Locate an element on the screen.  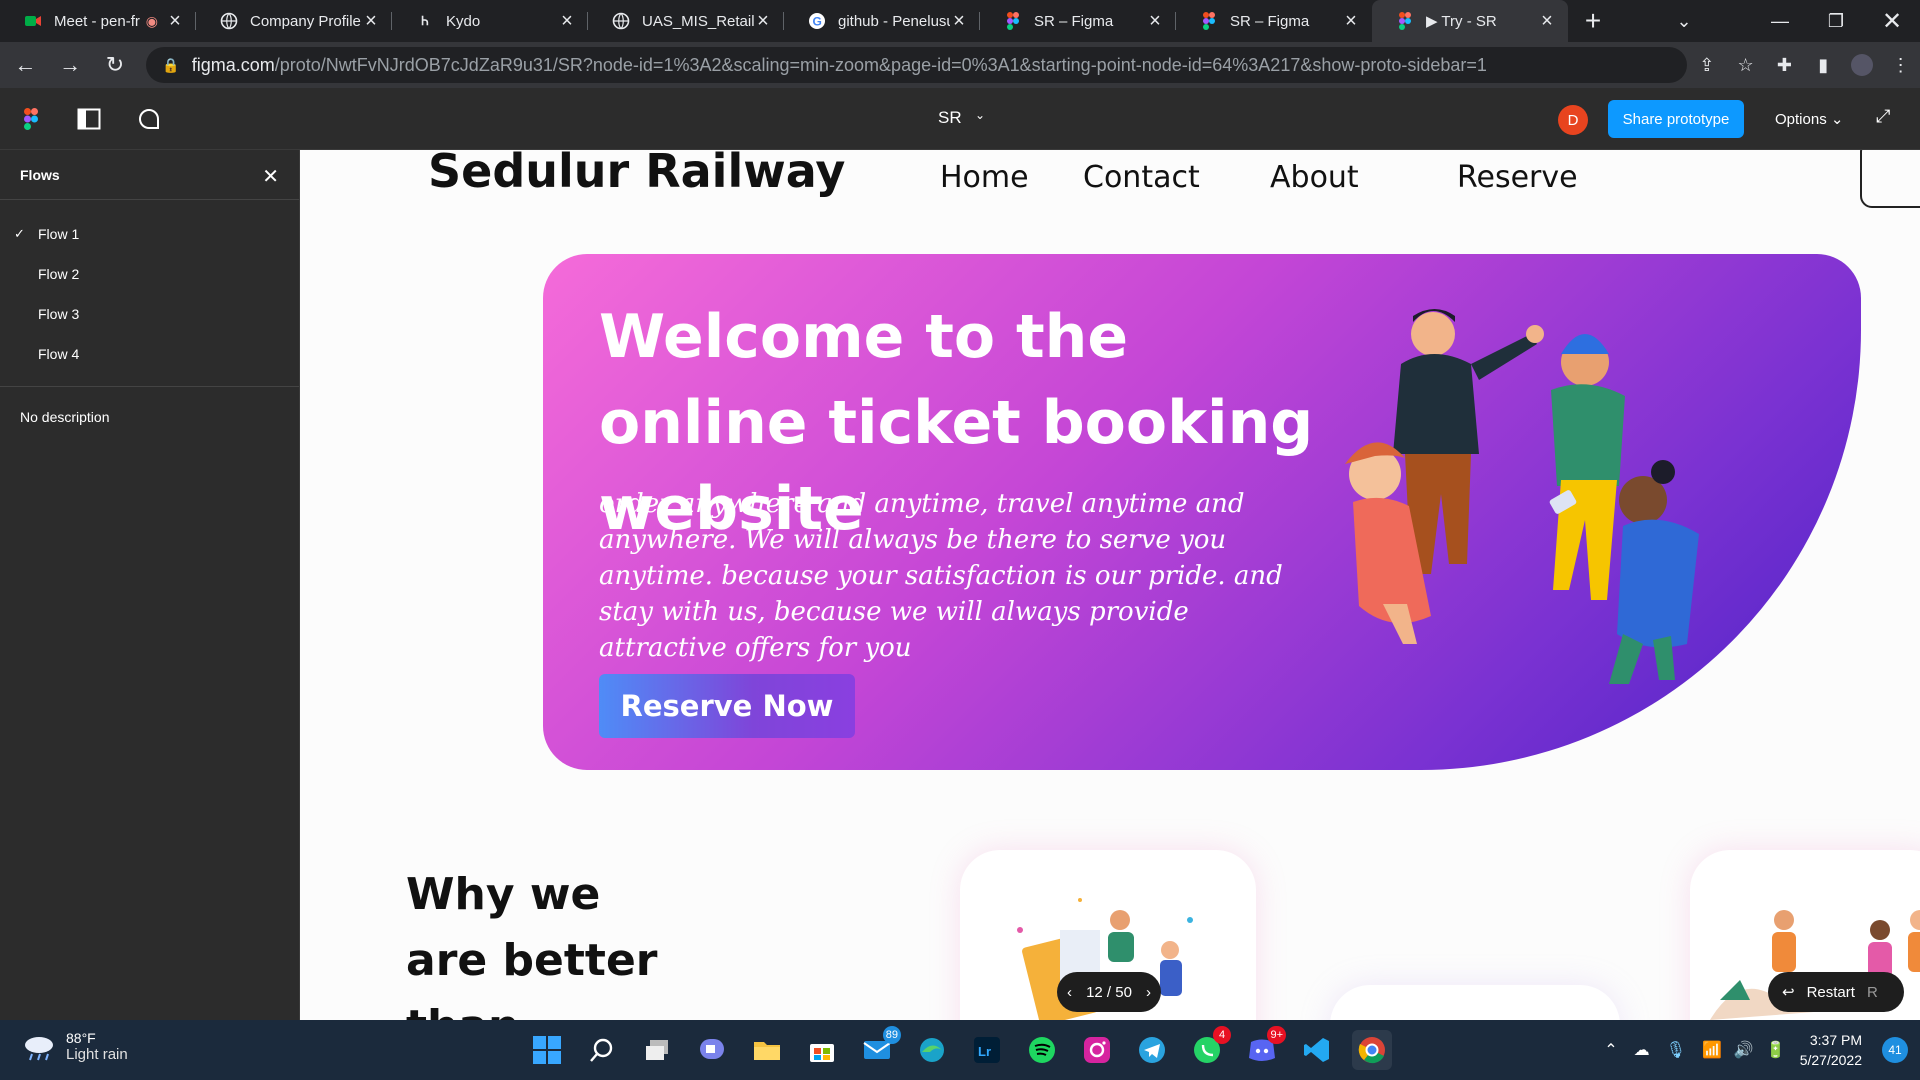
onedrive-cloud-icon: ☁ is located at coordinates (1642, 1050).